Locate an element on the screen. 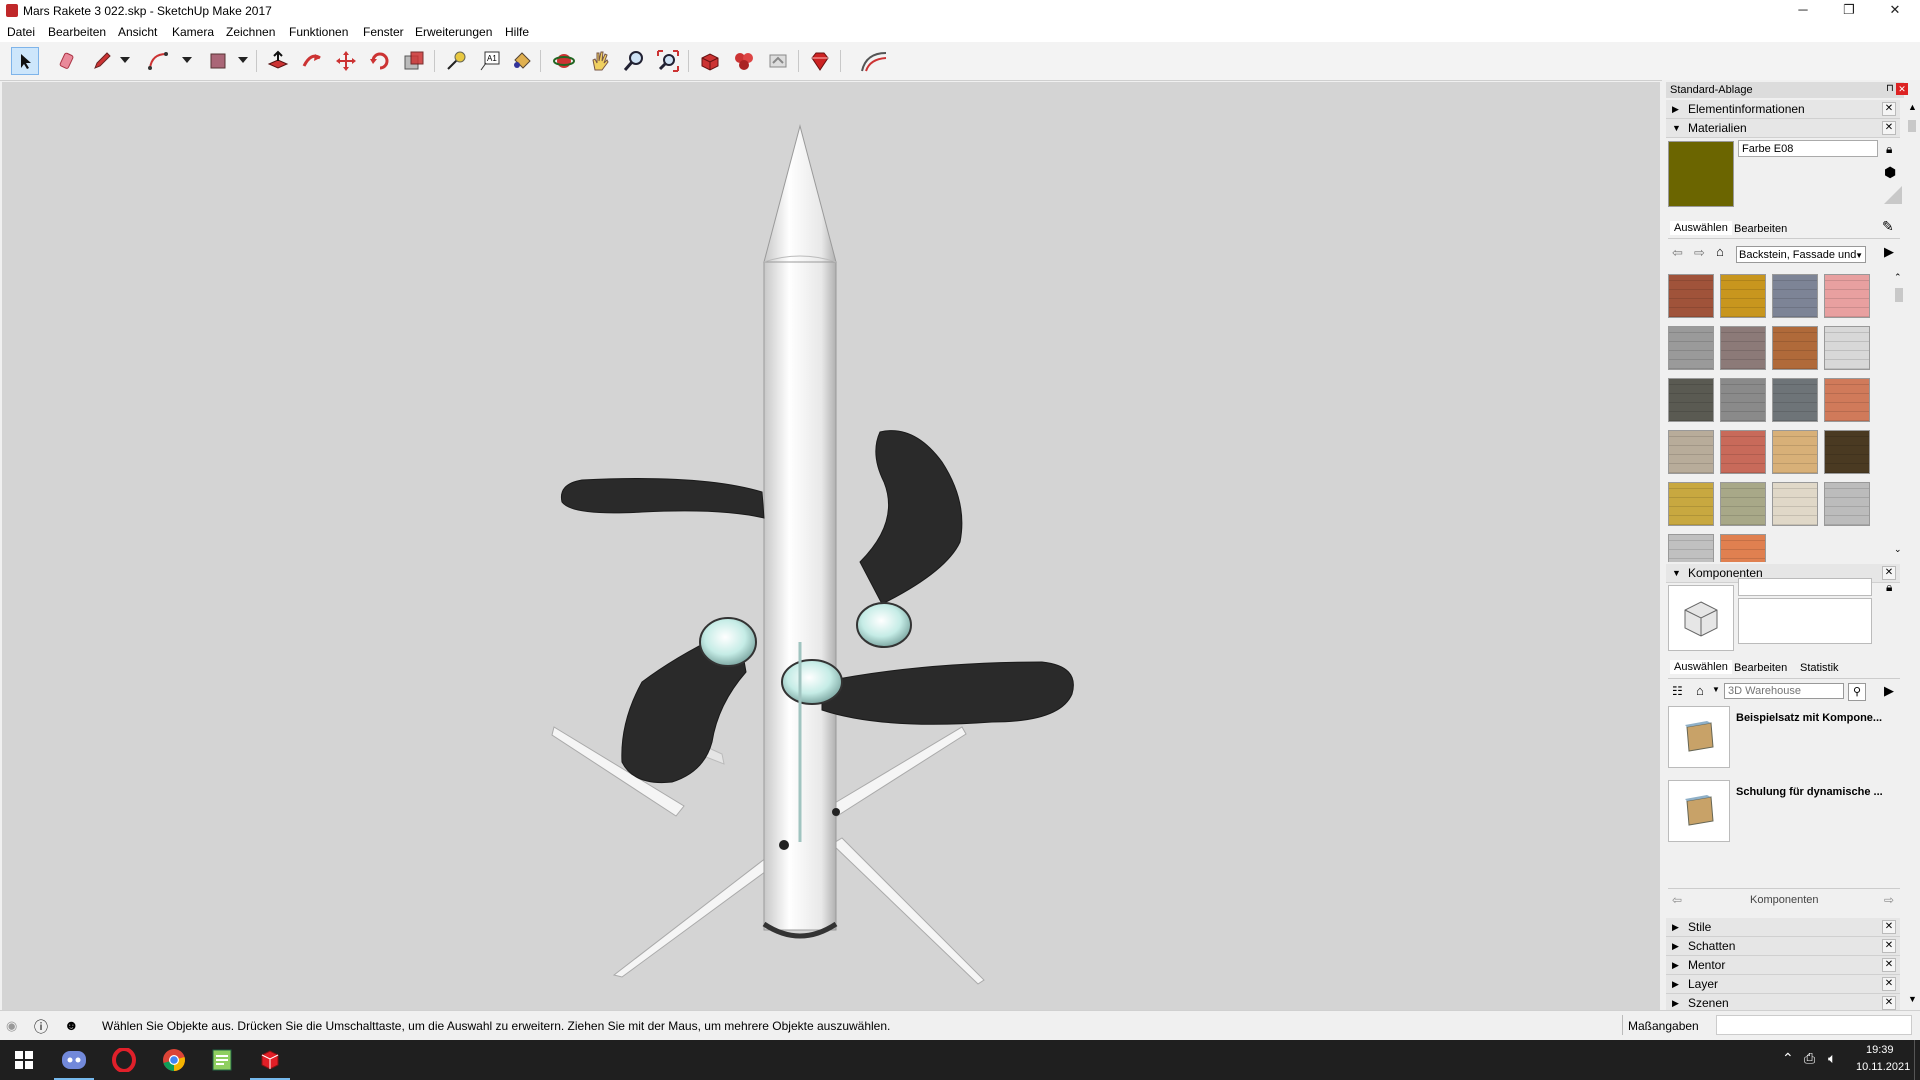 The height and width of the screenshot is (1080, 1920). component-description-field is located at coordinates (1805, 621).